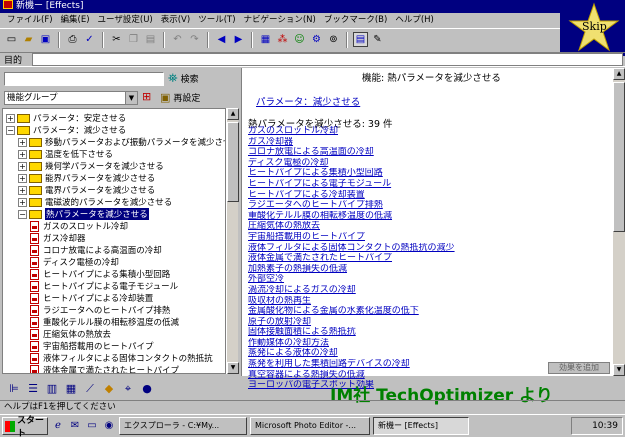 This screenshot has width=625, height=437. Describe the element at coordinates (104, 322) in the screenshot. I see `tree-item: 重酸化テルル膜の相転移温度の低減` at that location.